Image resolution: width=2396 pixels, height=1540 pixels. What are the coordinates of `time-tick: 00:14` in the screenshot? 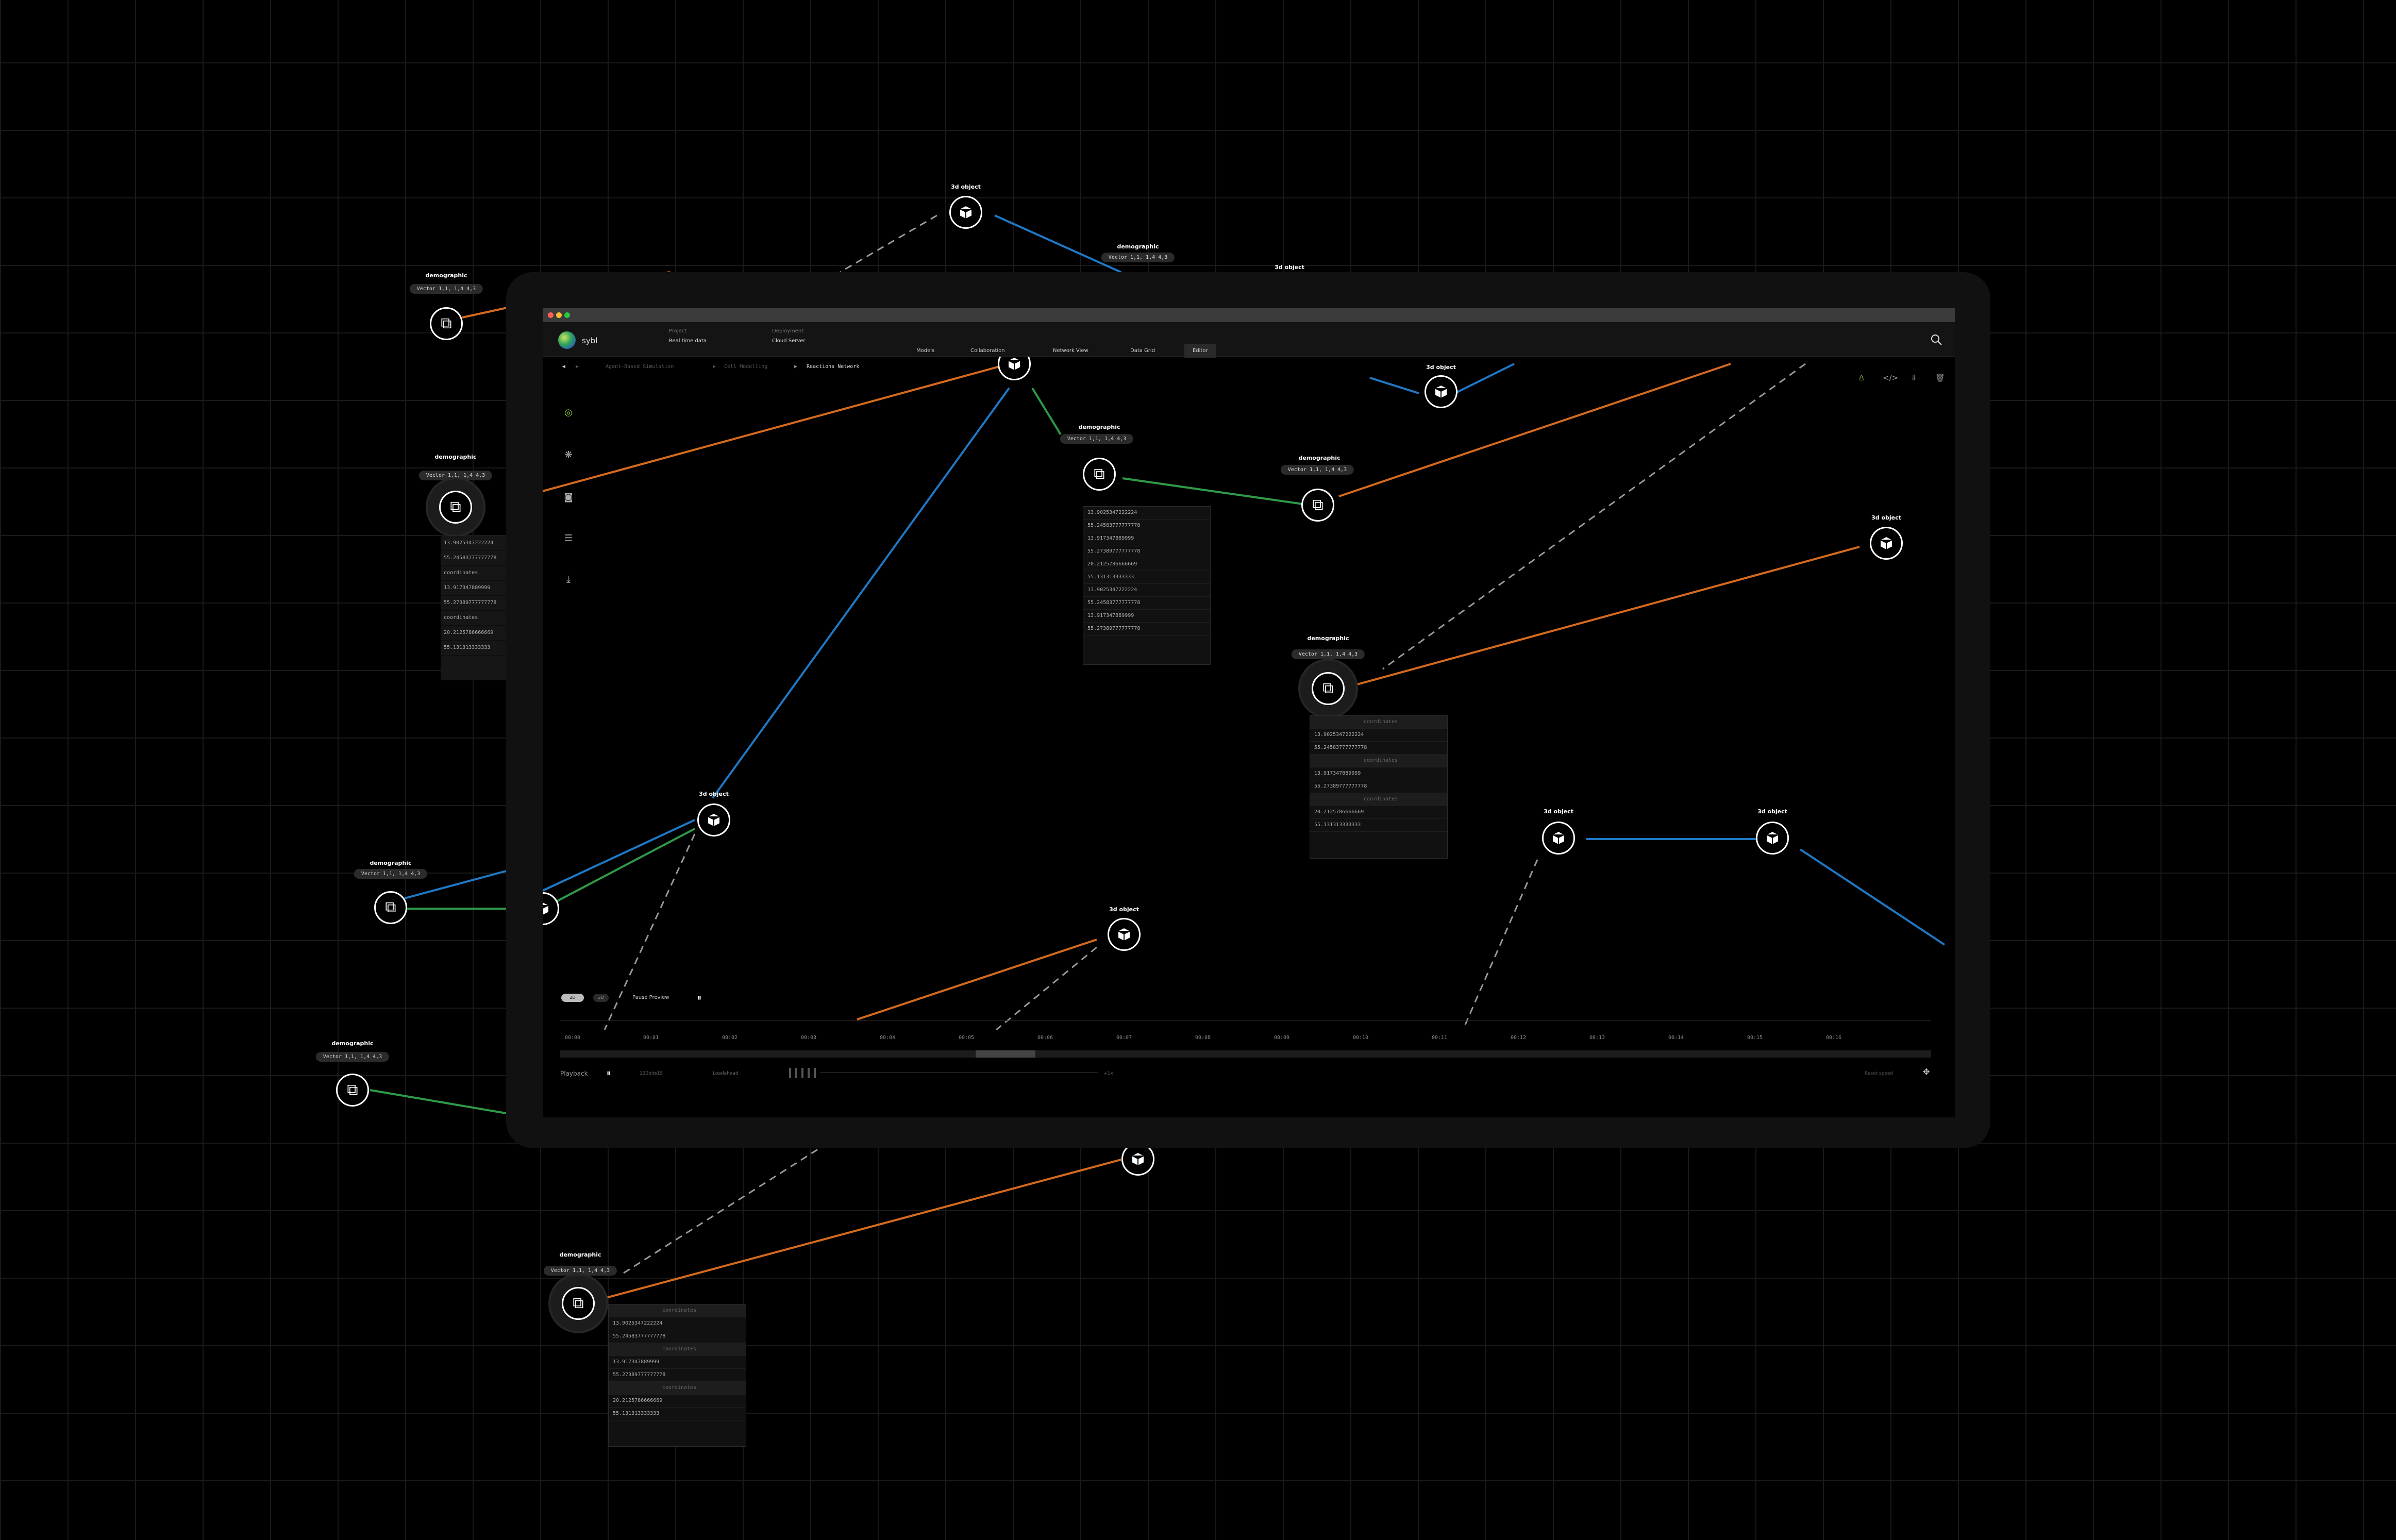 It's located at (1676, 1038).